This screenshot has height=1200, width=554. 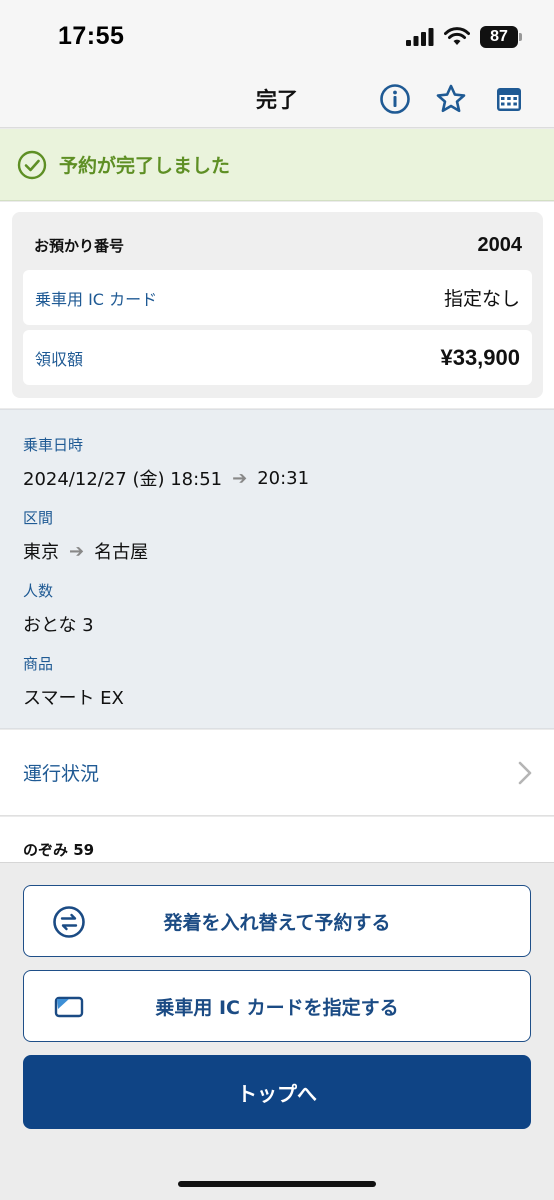 I want to click on status-bar: 17:55 87, so click(x=277, y=35).